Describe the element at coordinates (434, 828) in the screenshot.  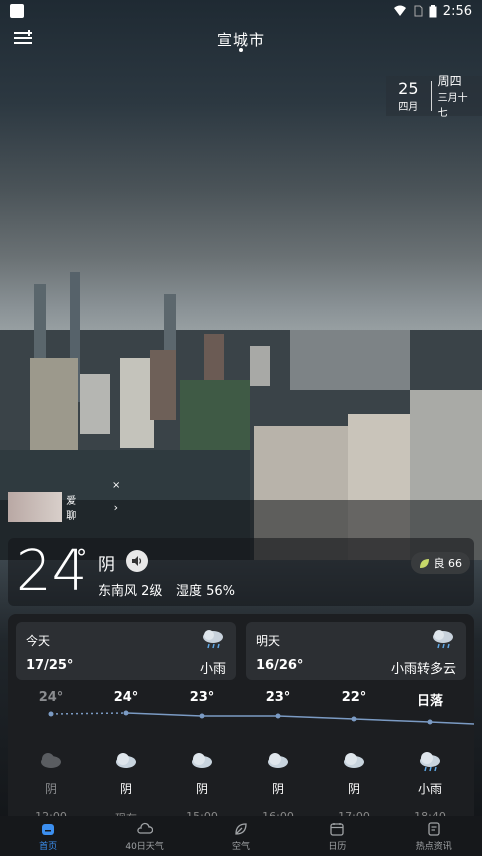
I see `news-icon` at that location.